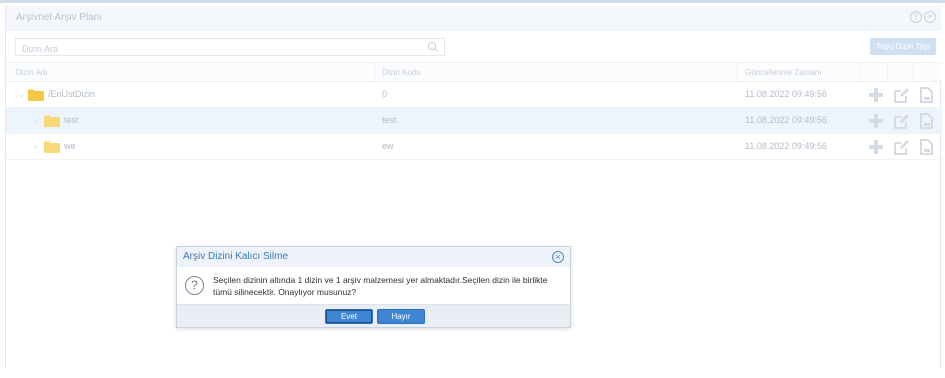 This screenshot has height=378, width=945. Describe the element at coordinates (783, 72) in the screenshot. I see `column-header-updated: Güncellenme Zamanı` at that location.